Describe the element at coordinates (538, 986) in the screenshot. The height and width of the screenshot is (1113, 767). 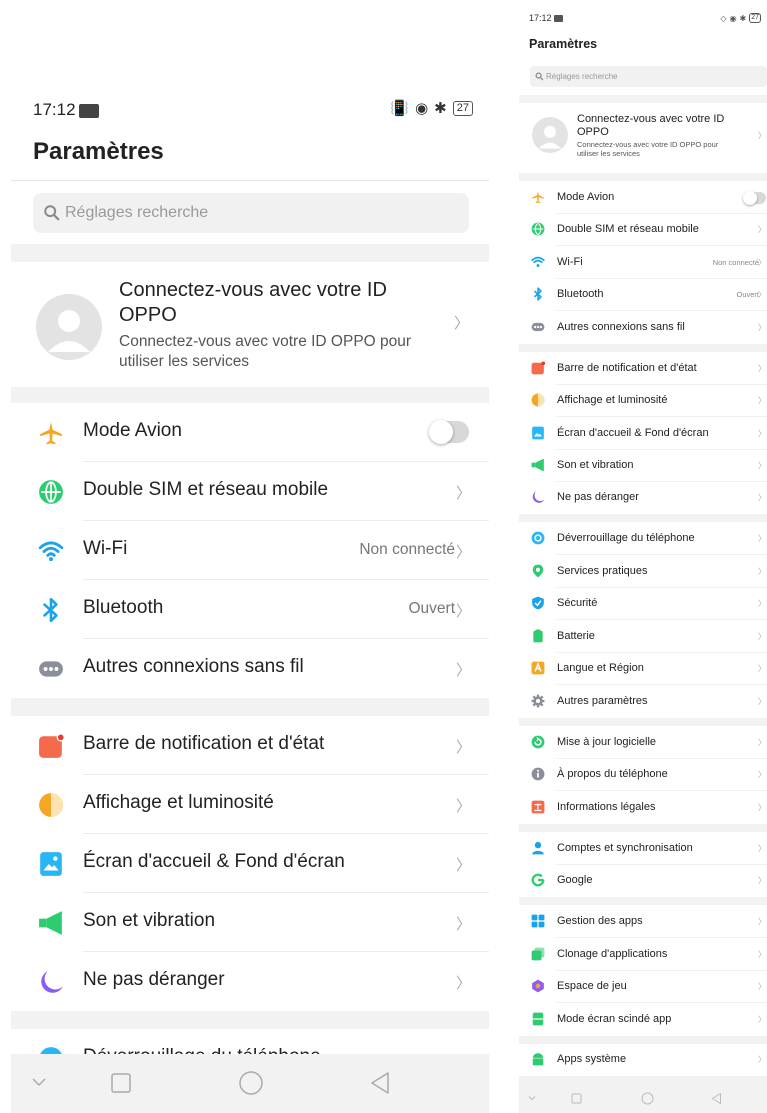
I see `game-icon` at that location.